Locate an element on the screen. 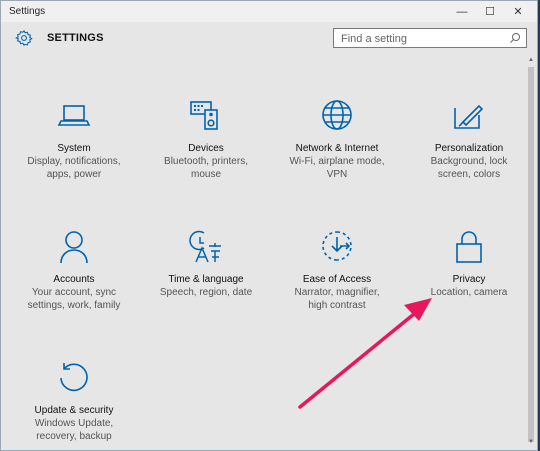 The height and width of the screenshot is (451, 540). time-language-icon is located at coordinates (205, 246).